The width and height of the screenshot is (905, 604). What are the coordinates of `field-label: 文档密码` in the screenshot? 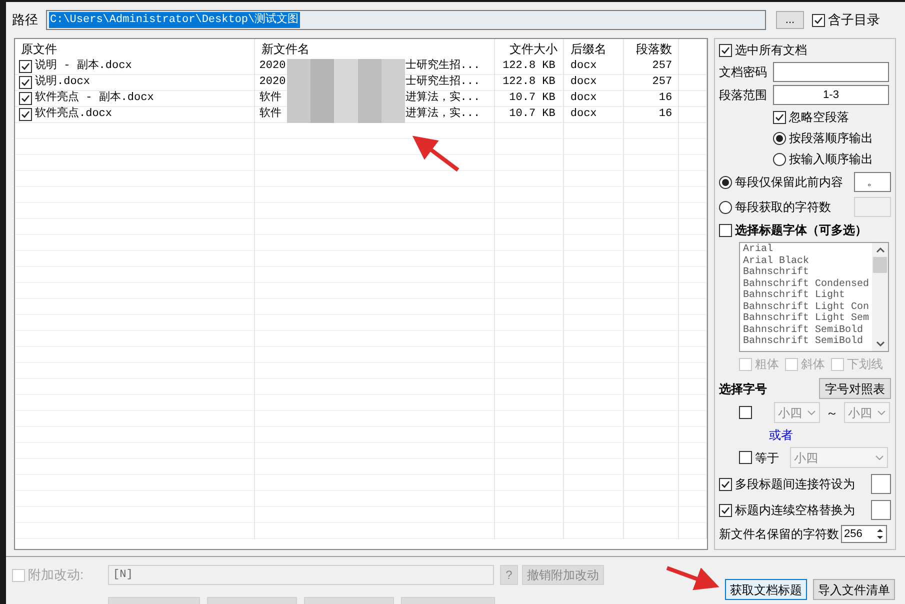 It's located at (743, 72).